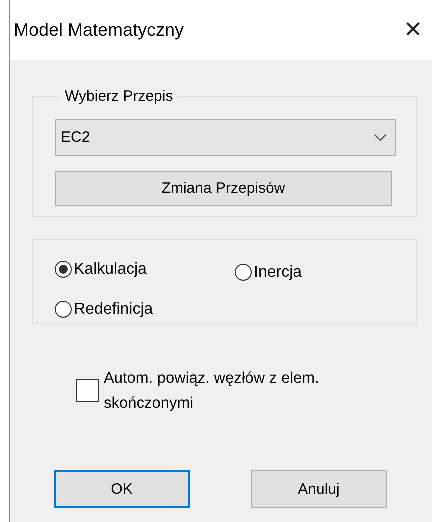 This screenshot has width=432, height=522. I want to click on window-title: Model Matematyczny, so click(99, 30).